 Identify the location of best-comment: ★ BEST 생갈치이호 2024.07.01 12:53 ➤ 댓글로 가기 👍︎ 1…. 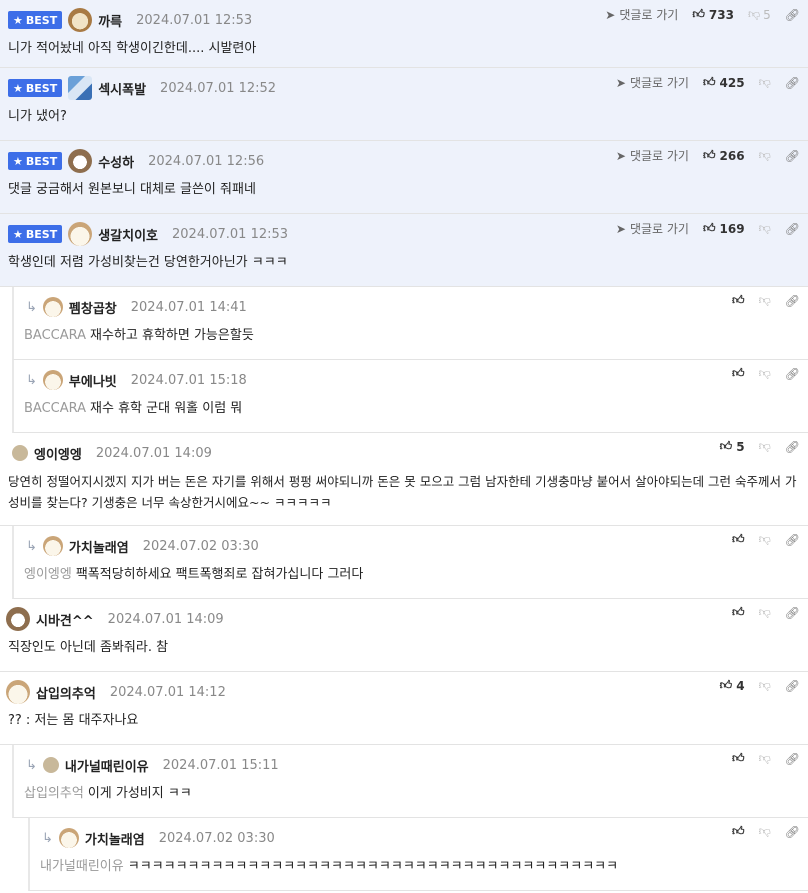
(404, 250).